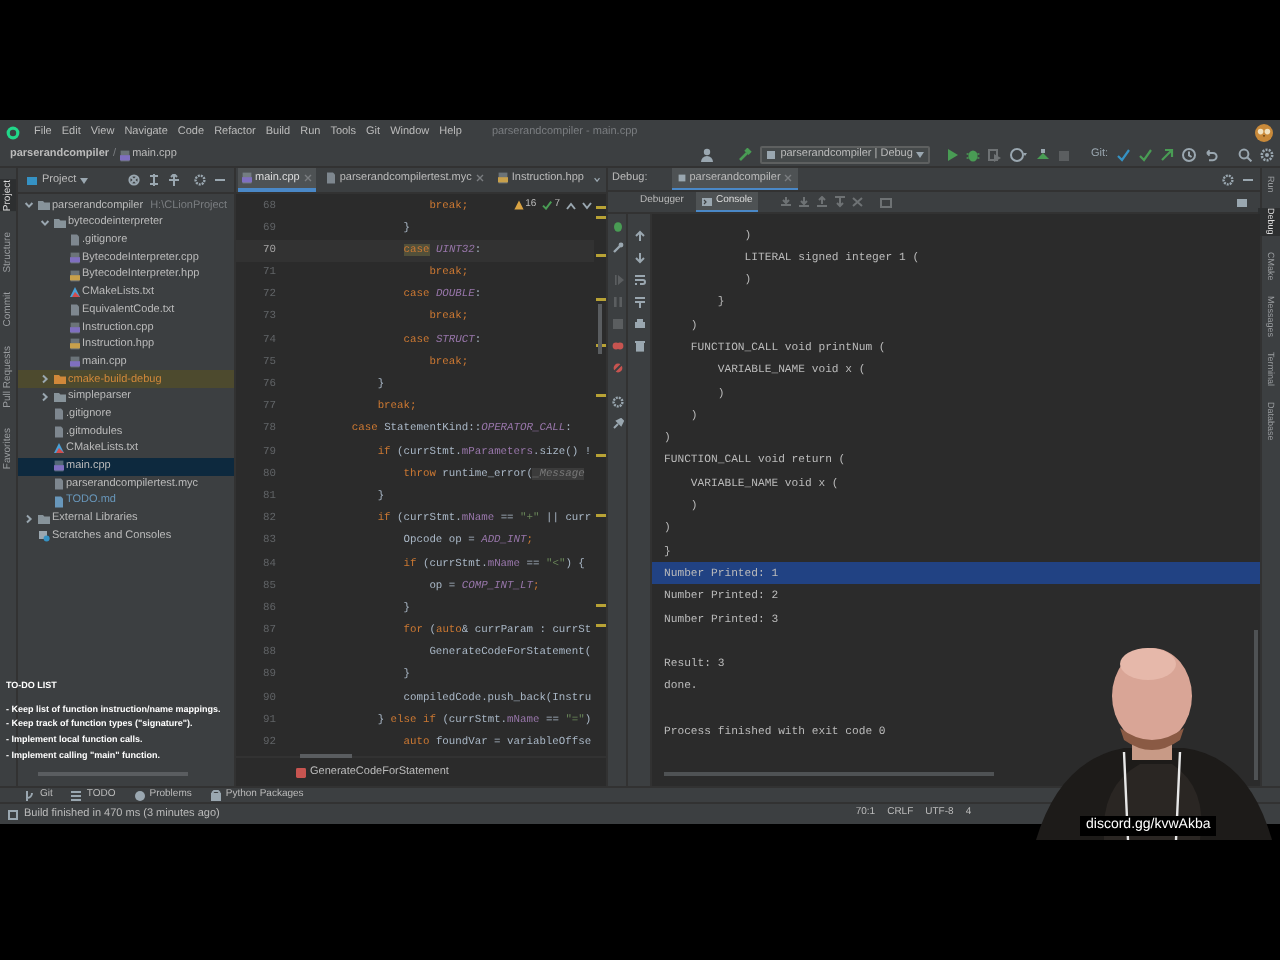  Describe the element at coordinates (174, 180) in the screenshot. I see `collapse-all-icon` at that location.